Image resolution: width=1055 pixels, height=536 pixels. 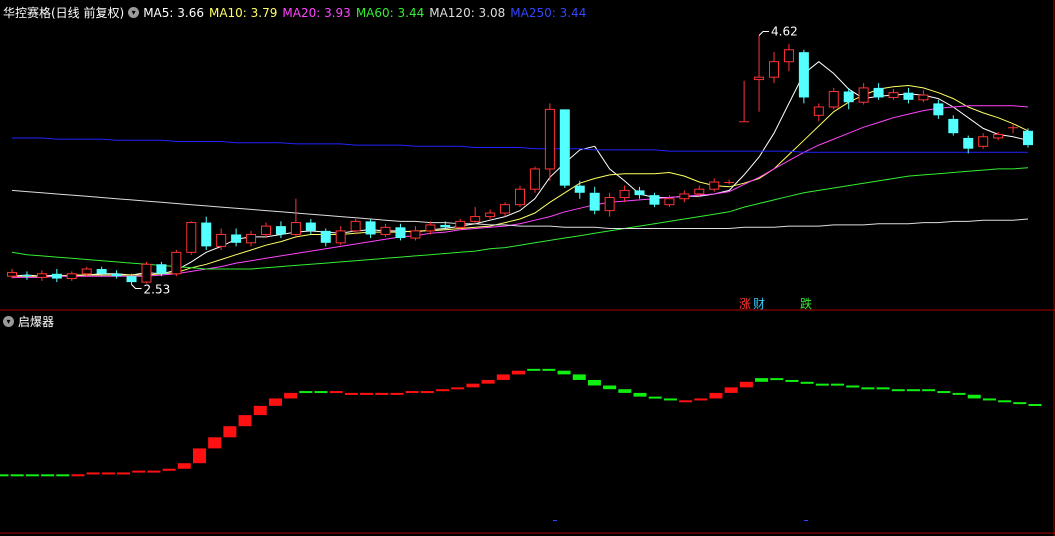 I want to click on tag-rise: 涨, so click(x=745, y=303).